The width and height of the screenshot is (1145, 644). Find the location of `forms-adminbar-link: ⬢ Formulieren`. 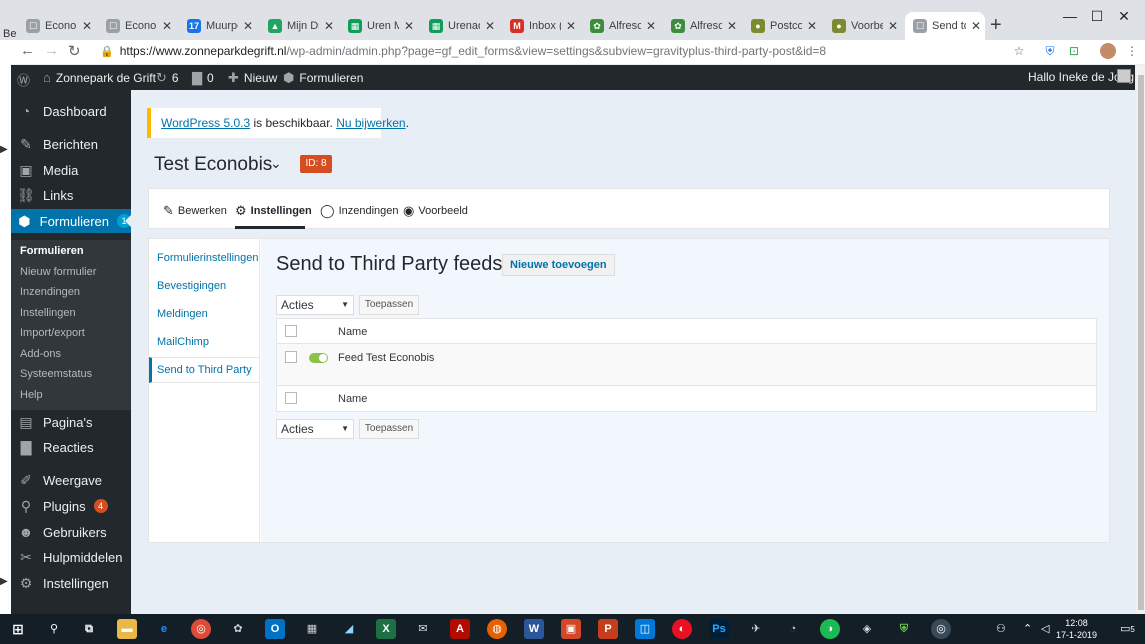

forms-adminbar-link: ⬢ Formulieren is located at coordinates (323, 78).